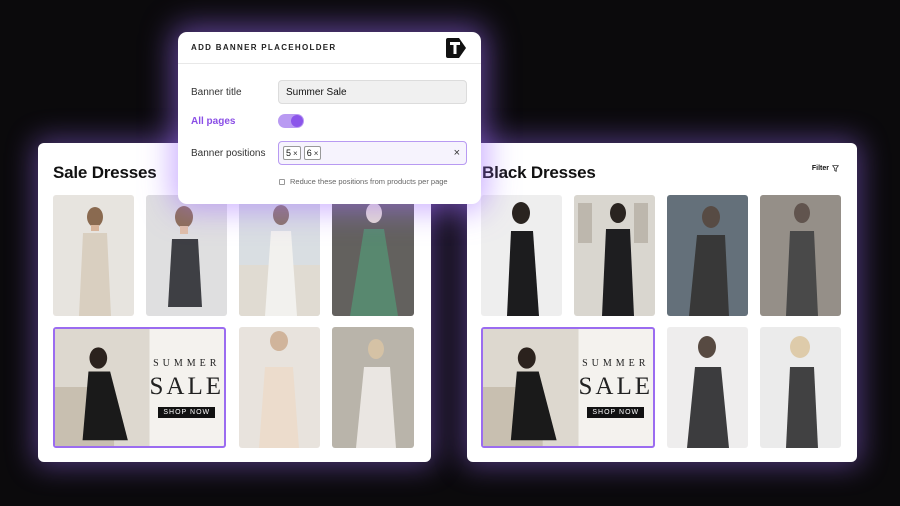 The width and height of the screenshot is (900, 506). What do you see at coordinates (213, 121) in the screenshot?
I see `all-pages-label: All pages` at bounding box center [213, 121].